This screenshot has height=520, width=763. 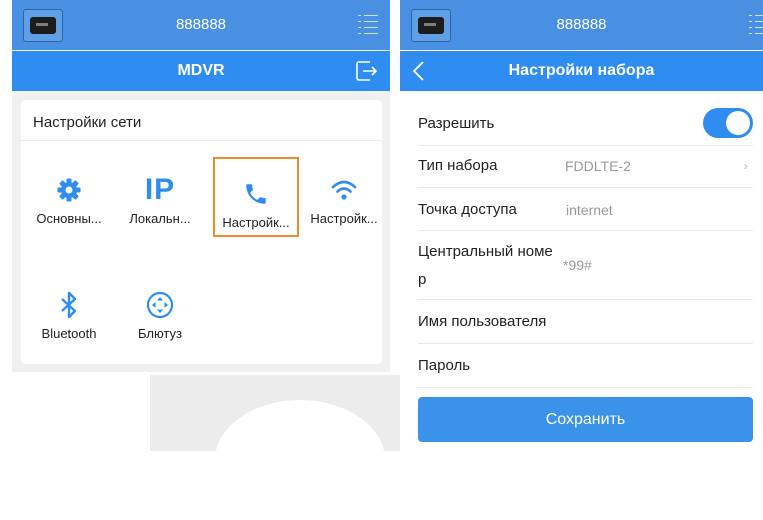 What do you see at coordinates (69, 333) in the screenshot?
I see `tile-label: Bluetooth` at bounding box center [69, 333].